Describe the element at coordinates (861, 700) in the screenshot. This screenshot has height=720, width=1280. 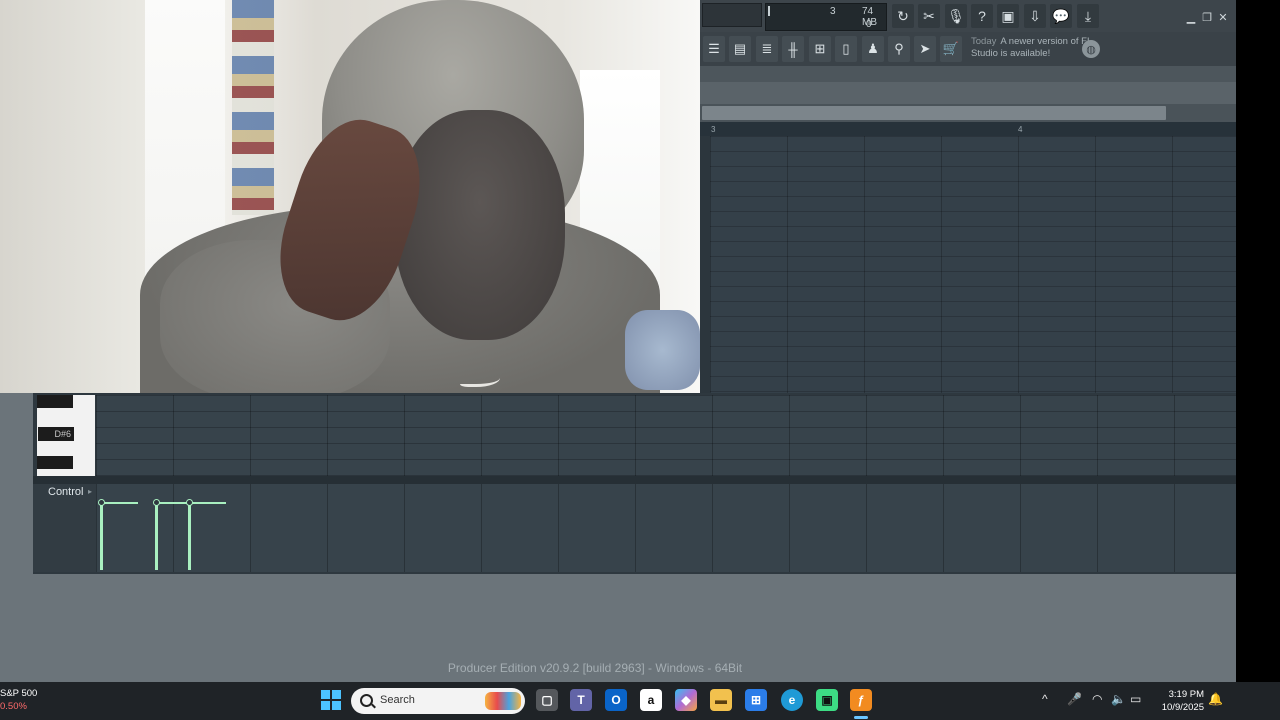
I see `fl-studio-icon: ƒ` at that location.